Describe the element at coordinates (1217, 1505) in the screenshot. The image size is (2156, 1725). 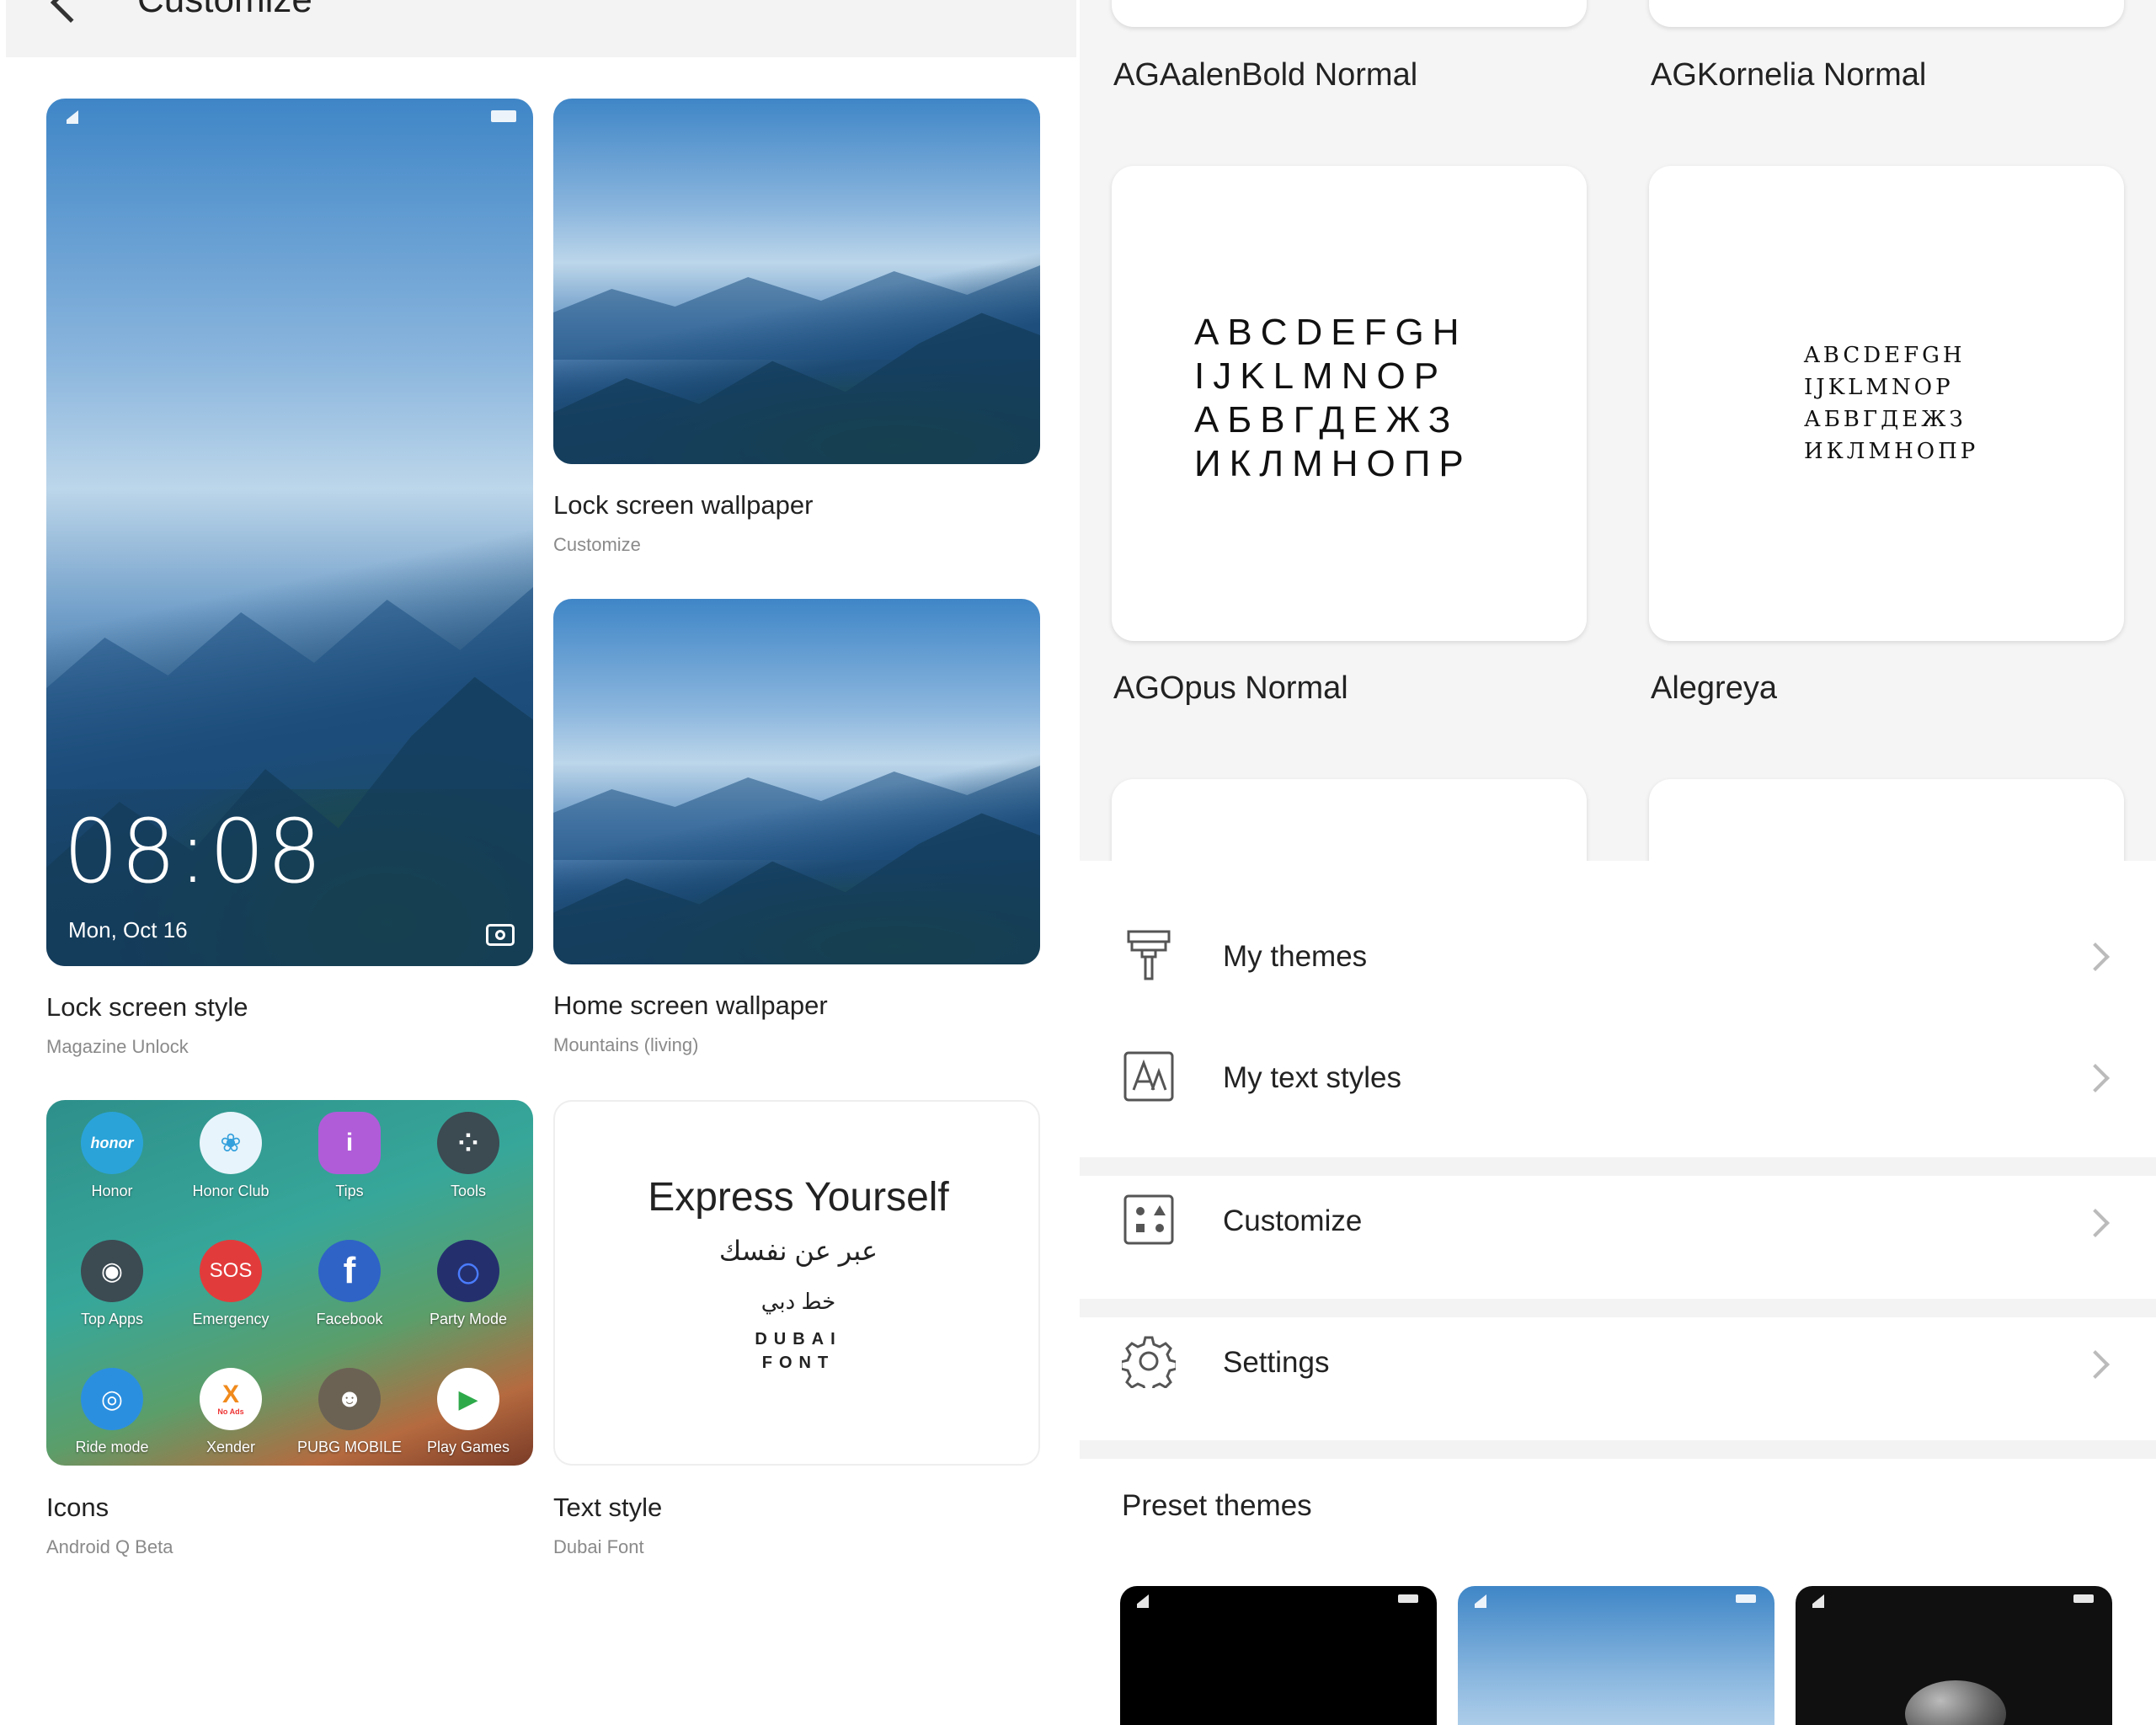
I see `preset-themes-heading: Preset themes` at that location.